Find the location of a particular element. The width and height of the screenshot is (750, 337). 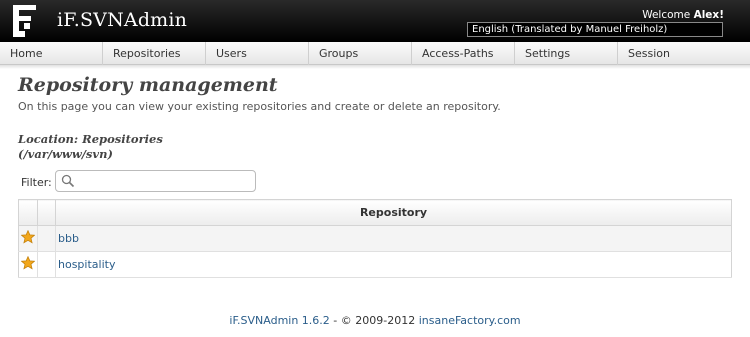

table-row: hospitality is located at coordinates (375, 264).